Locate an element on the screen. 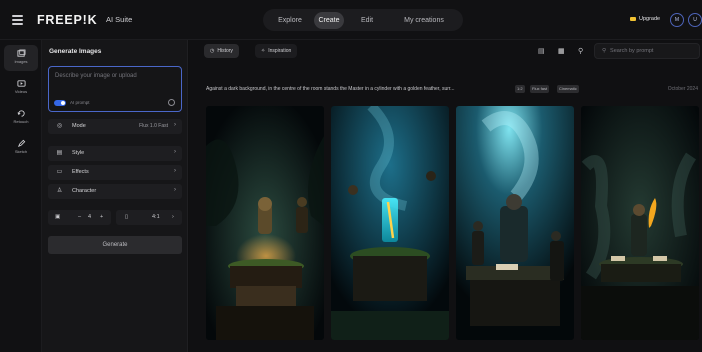  search-icon: ⚲ is located at coordinates (604, 51).